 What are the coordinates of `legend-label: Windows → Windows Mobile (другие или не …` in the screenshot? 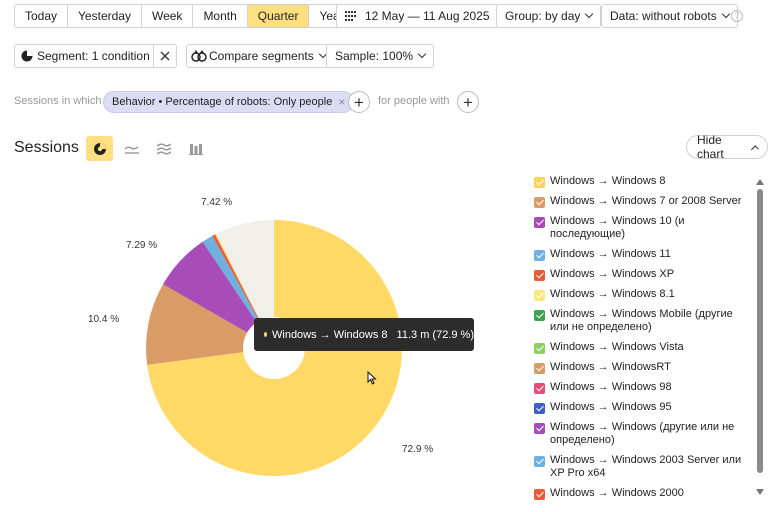 It's located at (641, 320).